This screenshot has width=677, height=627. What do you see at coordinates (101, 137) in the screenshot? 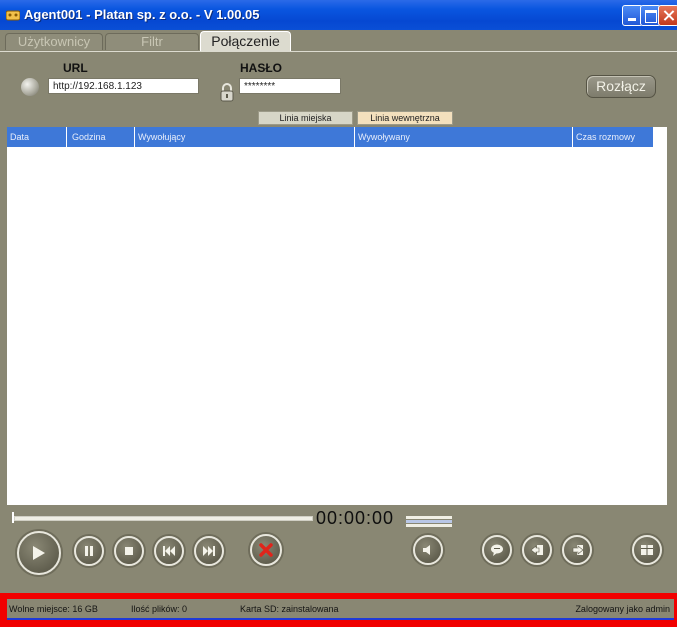
I see `column-time: Godzina` at bounding box center [101, 137].